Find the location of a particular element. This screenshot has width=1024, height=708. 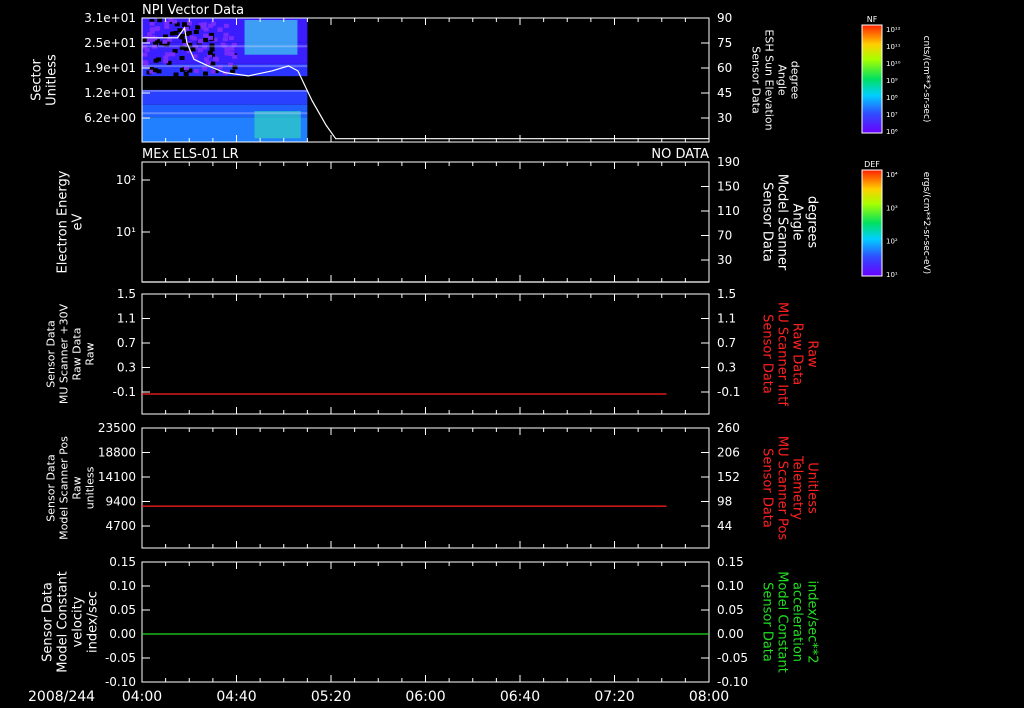

y-label-right-line: ESH Sun Elevation is located at coordinates (769, 79).